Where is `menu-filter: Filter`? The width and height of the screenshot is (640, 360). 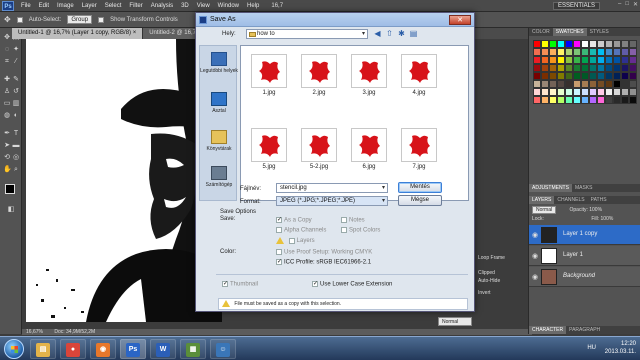 menu-filter: Filter is located at coordinates (135, 6).